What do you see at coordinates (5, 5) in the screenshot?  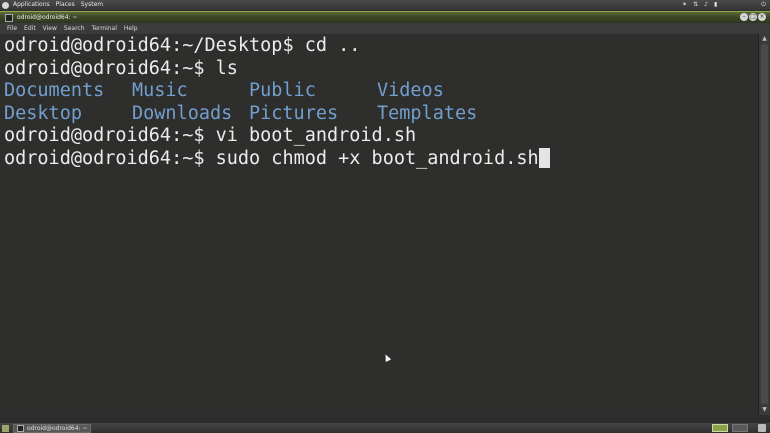 I see `ubuntu-logo-icon` at bounding box center [5, 5].